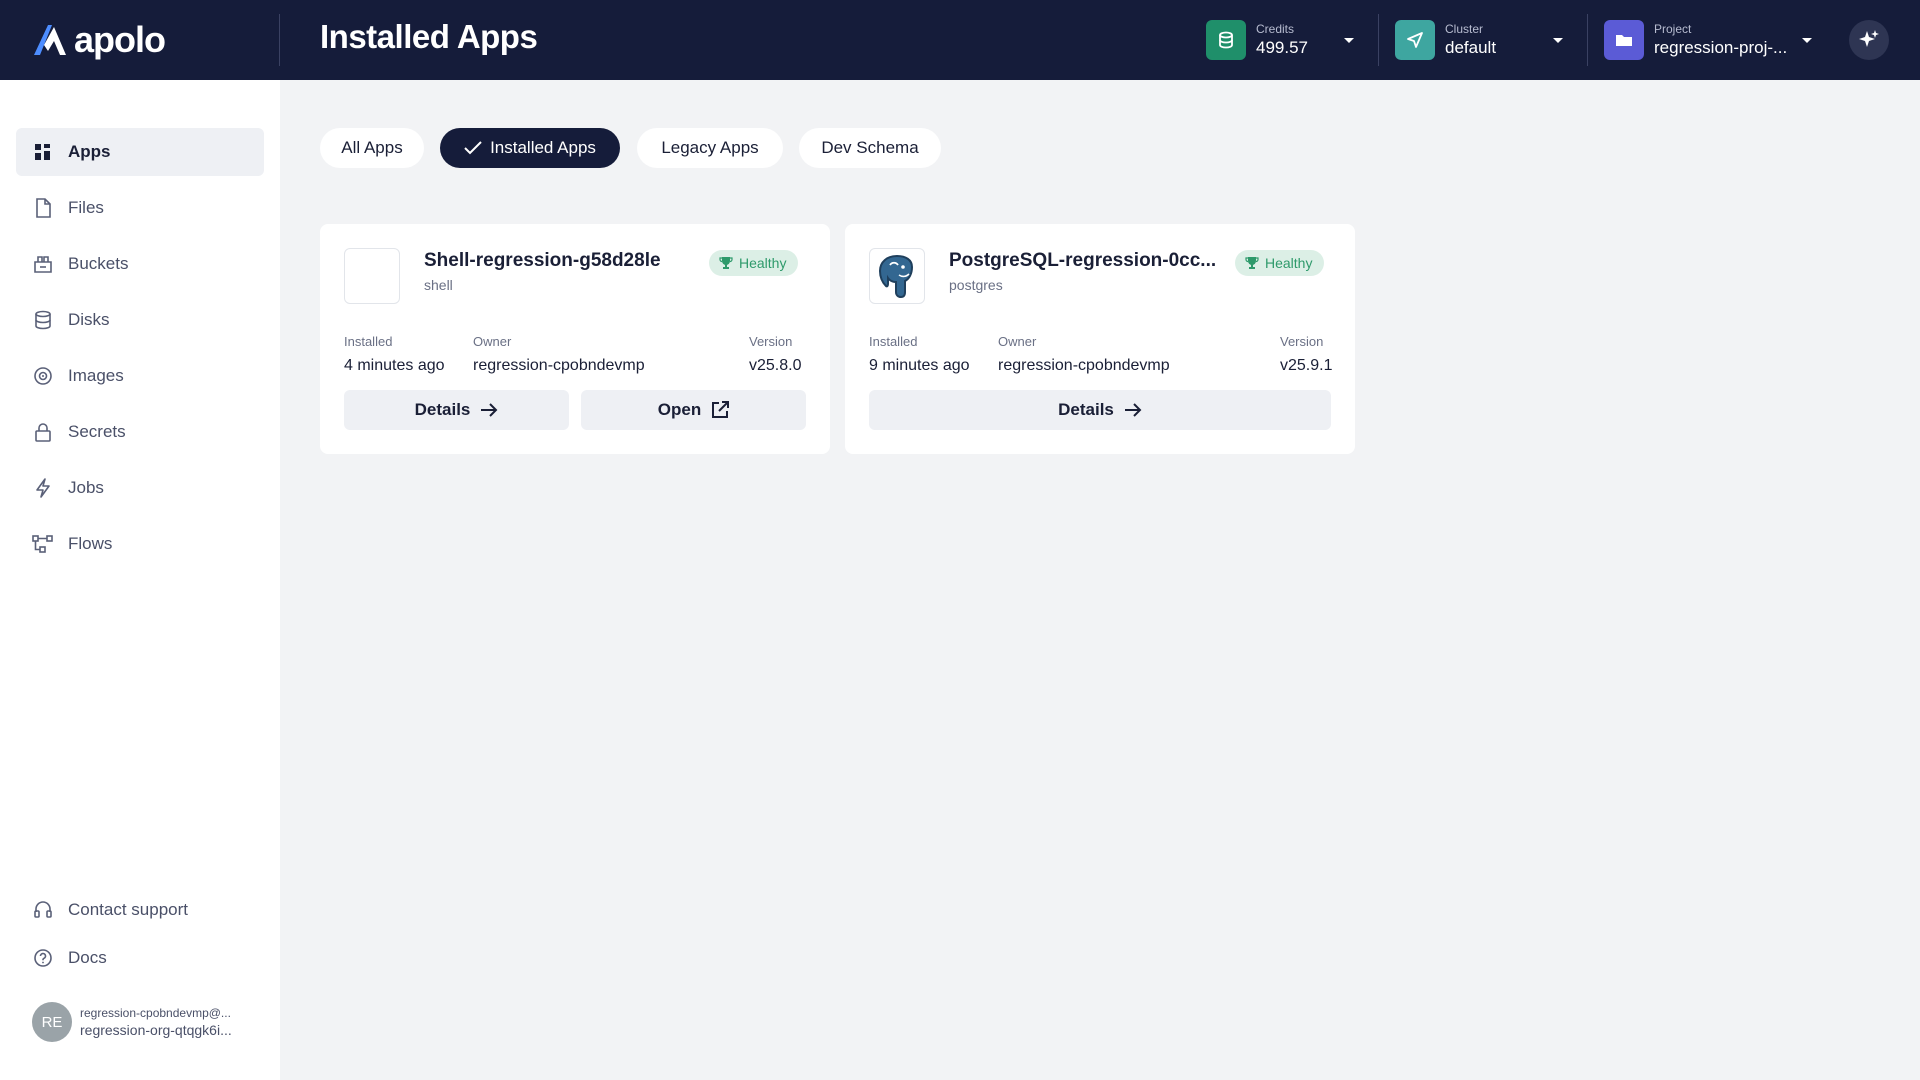 This screenshot has height=1080, width=1920. Describe the element at coordinates (86, 207) in the screenshot. I see `sidebar-item-label: Files` at that location.